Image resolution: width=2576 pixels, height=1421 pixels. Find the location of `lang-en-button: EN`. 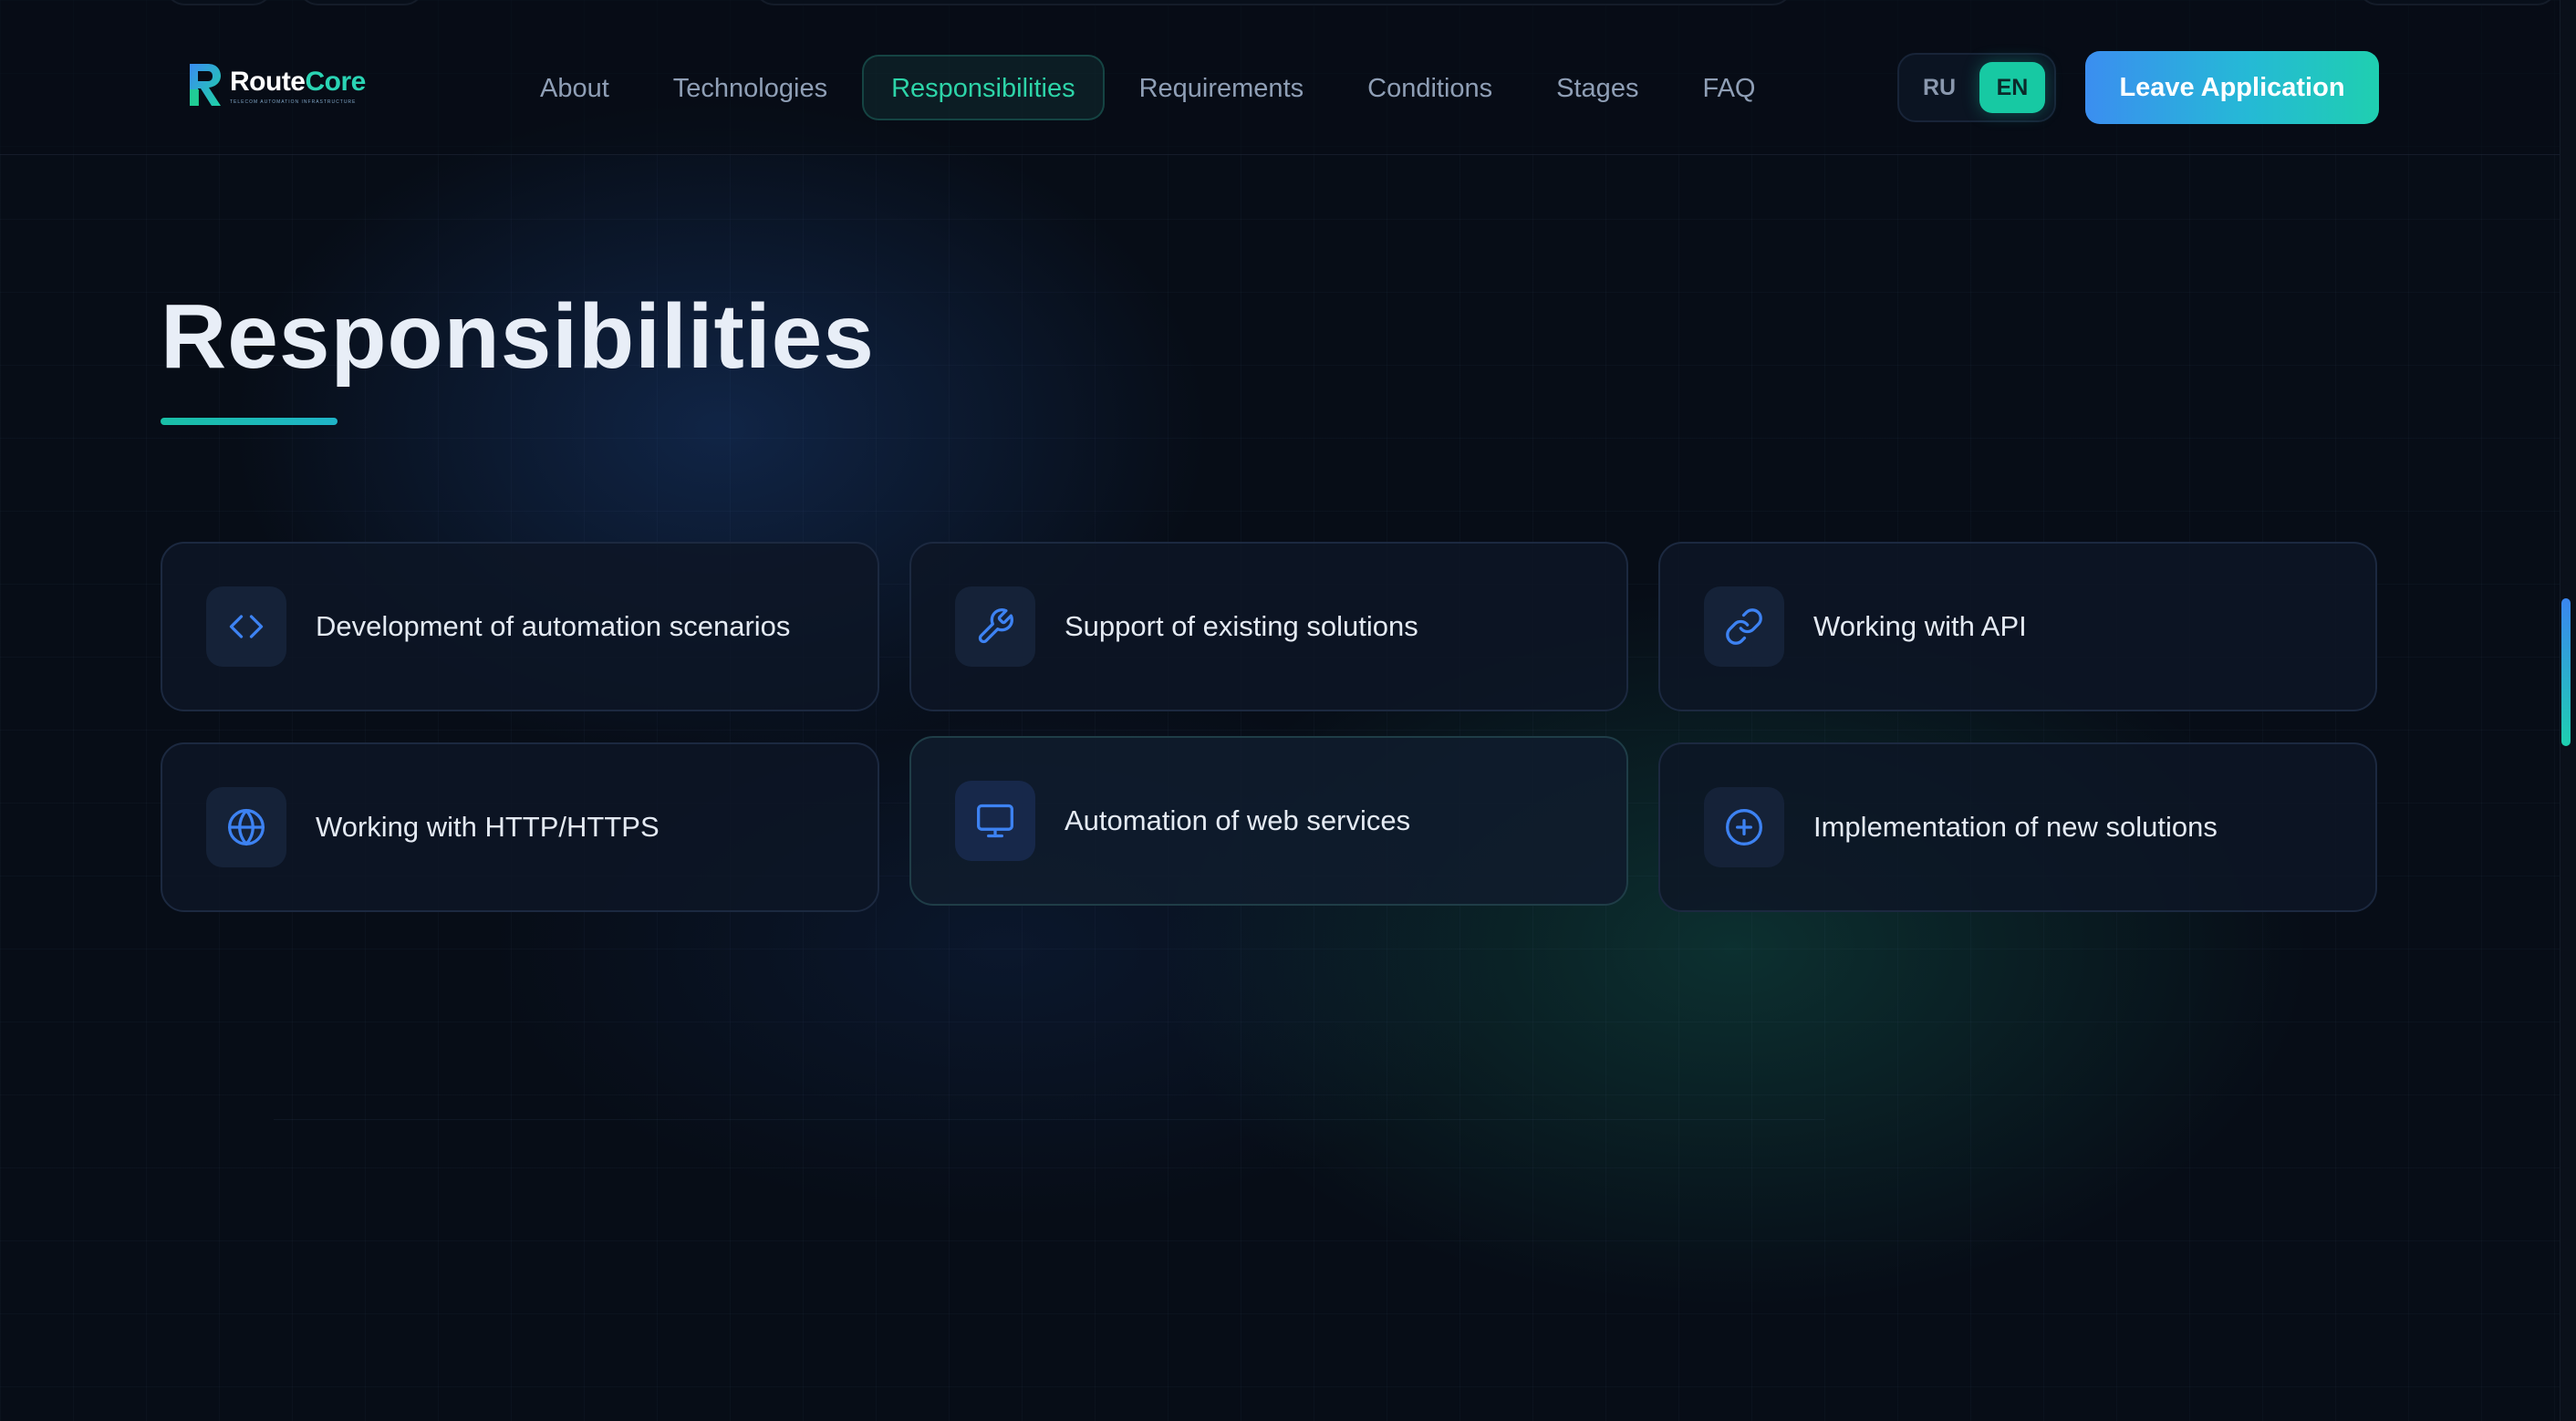

lang-en-button: EN is located at coordinates (2012, 87).